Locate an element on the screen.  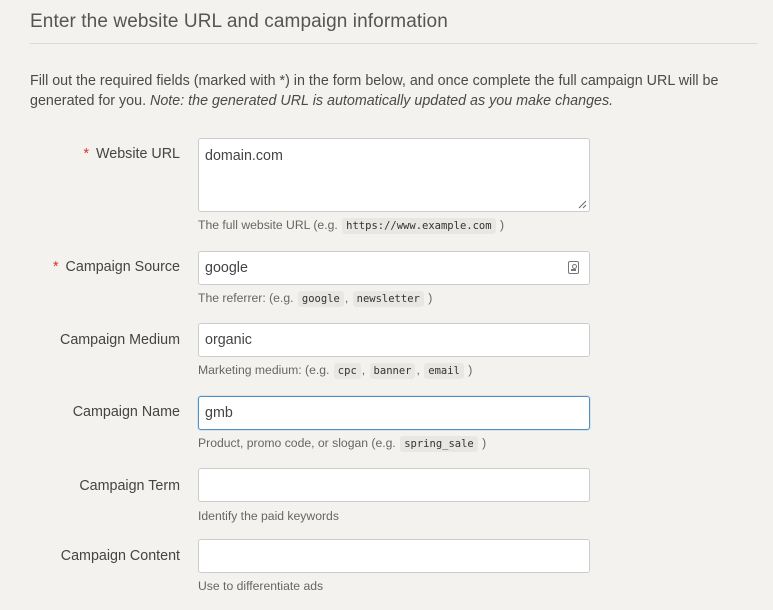
campaign-name-label: Campaign Name is located at coordinates (126, 412).